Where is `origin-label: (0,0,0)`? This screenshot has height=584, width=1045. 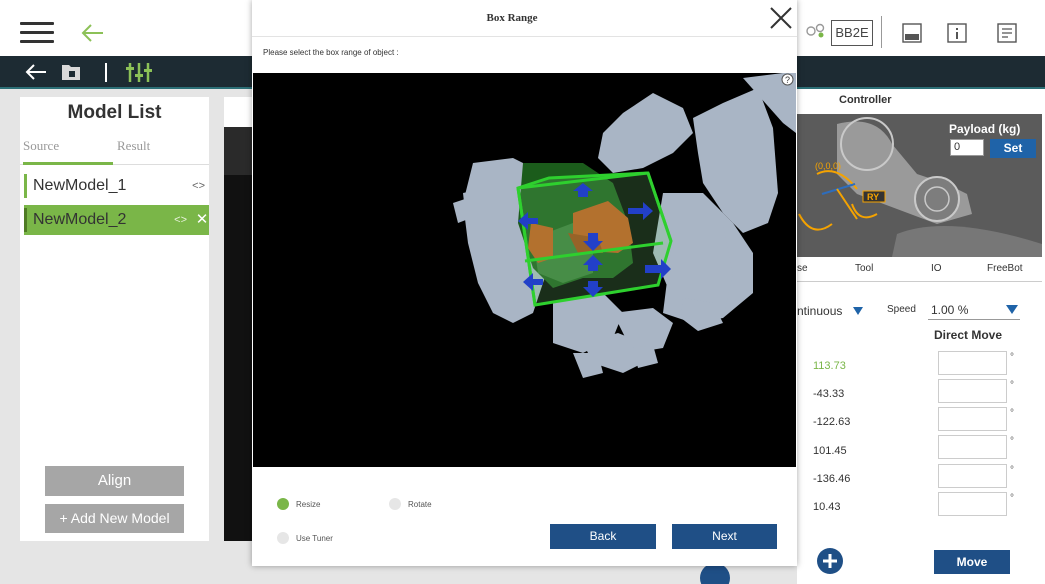
origin-label: (0,0,0) is located at coordinates (828, 166).